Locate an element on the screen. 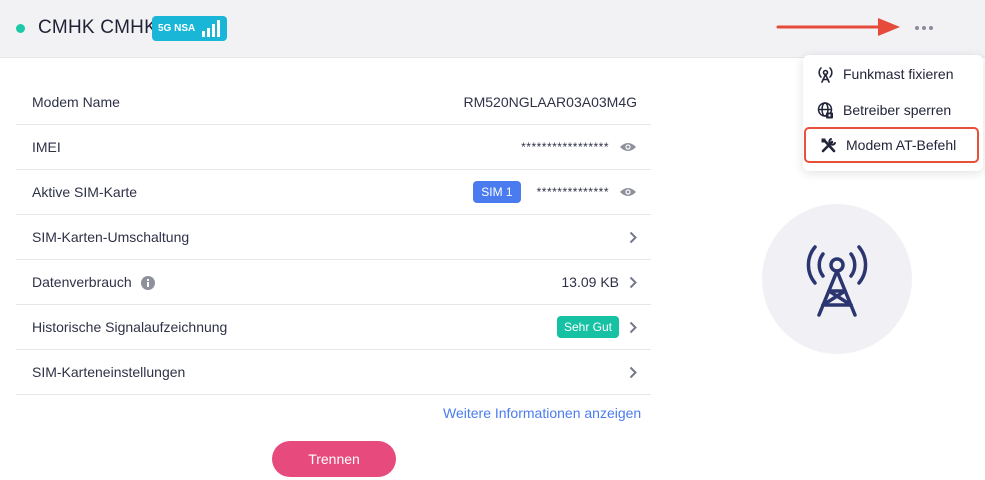 The height and width of the screenshot is (480, 985). menu-item-label: Modem AT-Befehl is located at coordinates (901, 145).